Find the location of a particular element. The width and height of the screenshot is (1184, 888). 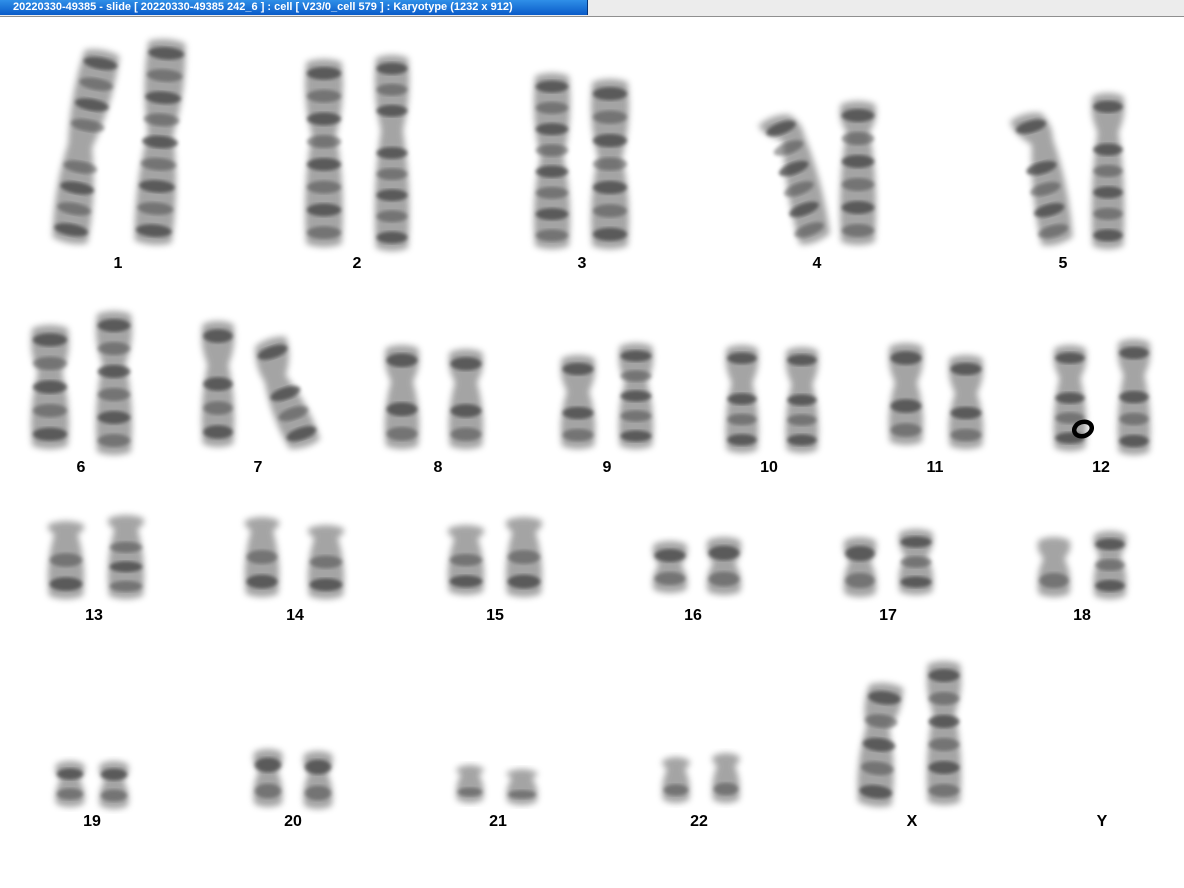

chromosome-label-16: 16 is located at coordinates (693, 615).